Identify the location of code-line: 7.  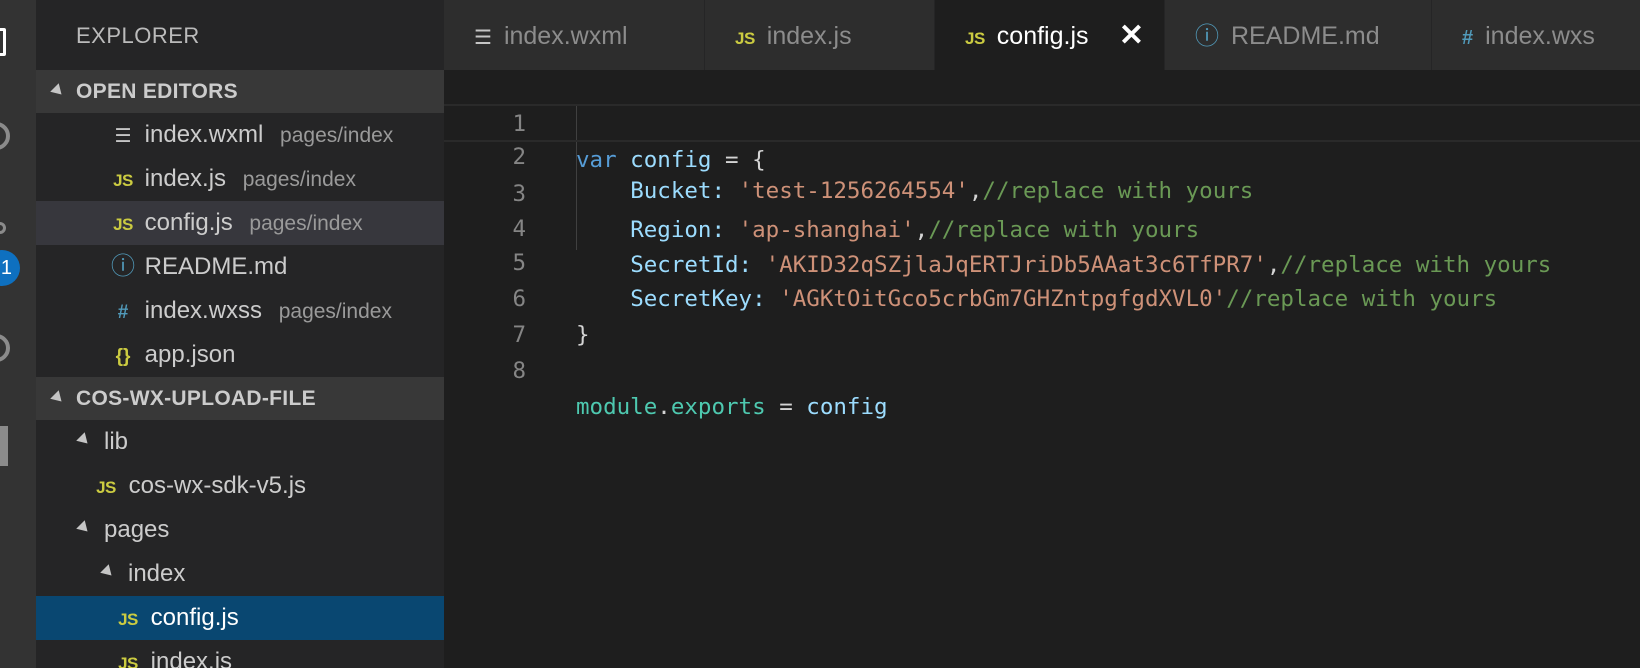
(1042, 314).